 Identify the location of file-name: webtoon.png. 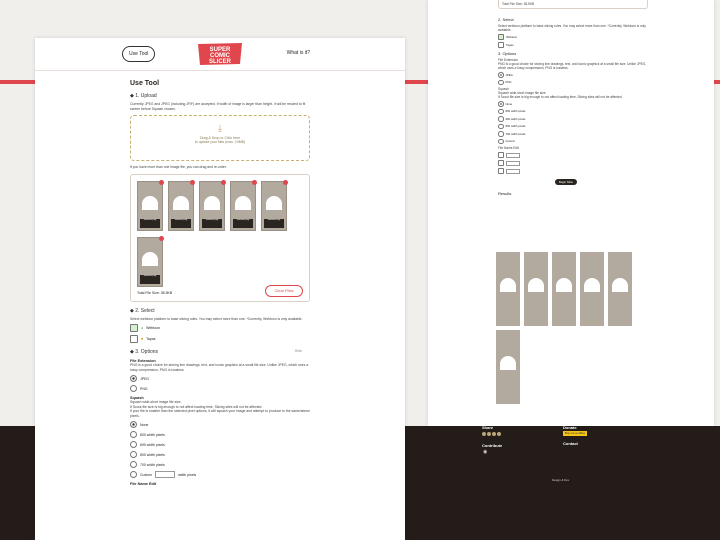
(181, 223).